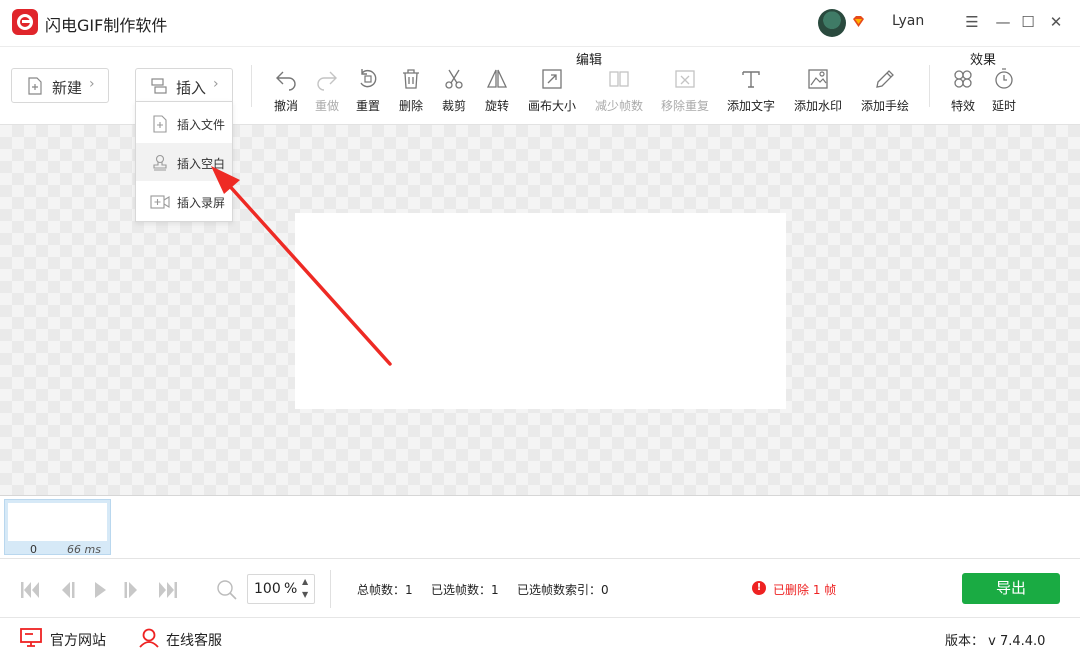 This screenshot has height=658, width=1080. Describe the element at coordinates (885, 93) in the screenshot. I see `add-drawing-button: 添加手绘` at that location.